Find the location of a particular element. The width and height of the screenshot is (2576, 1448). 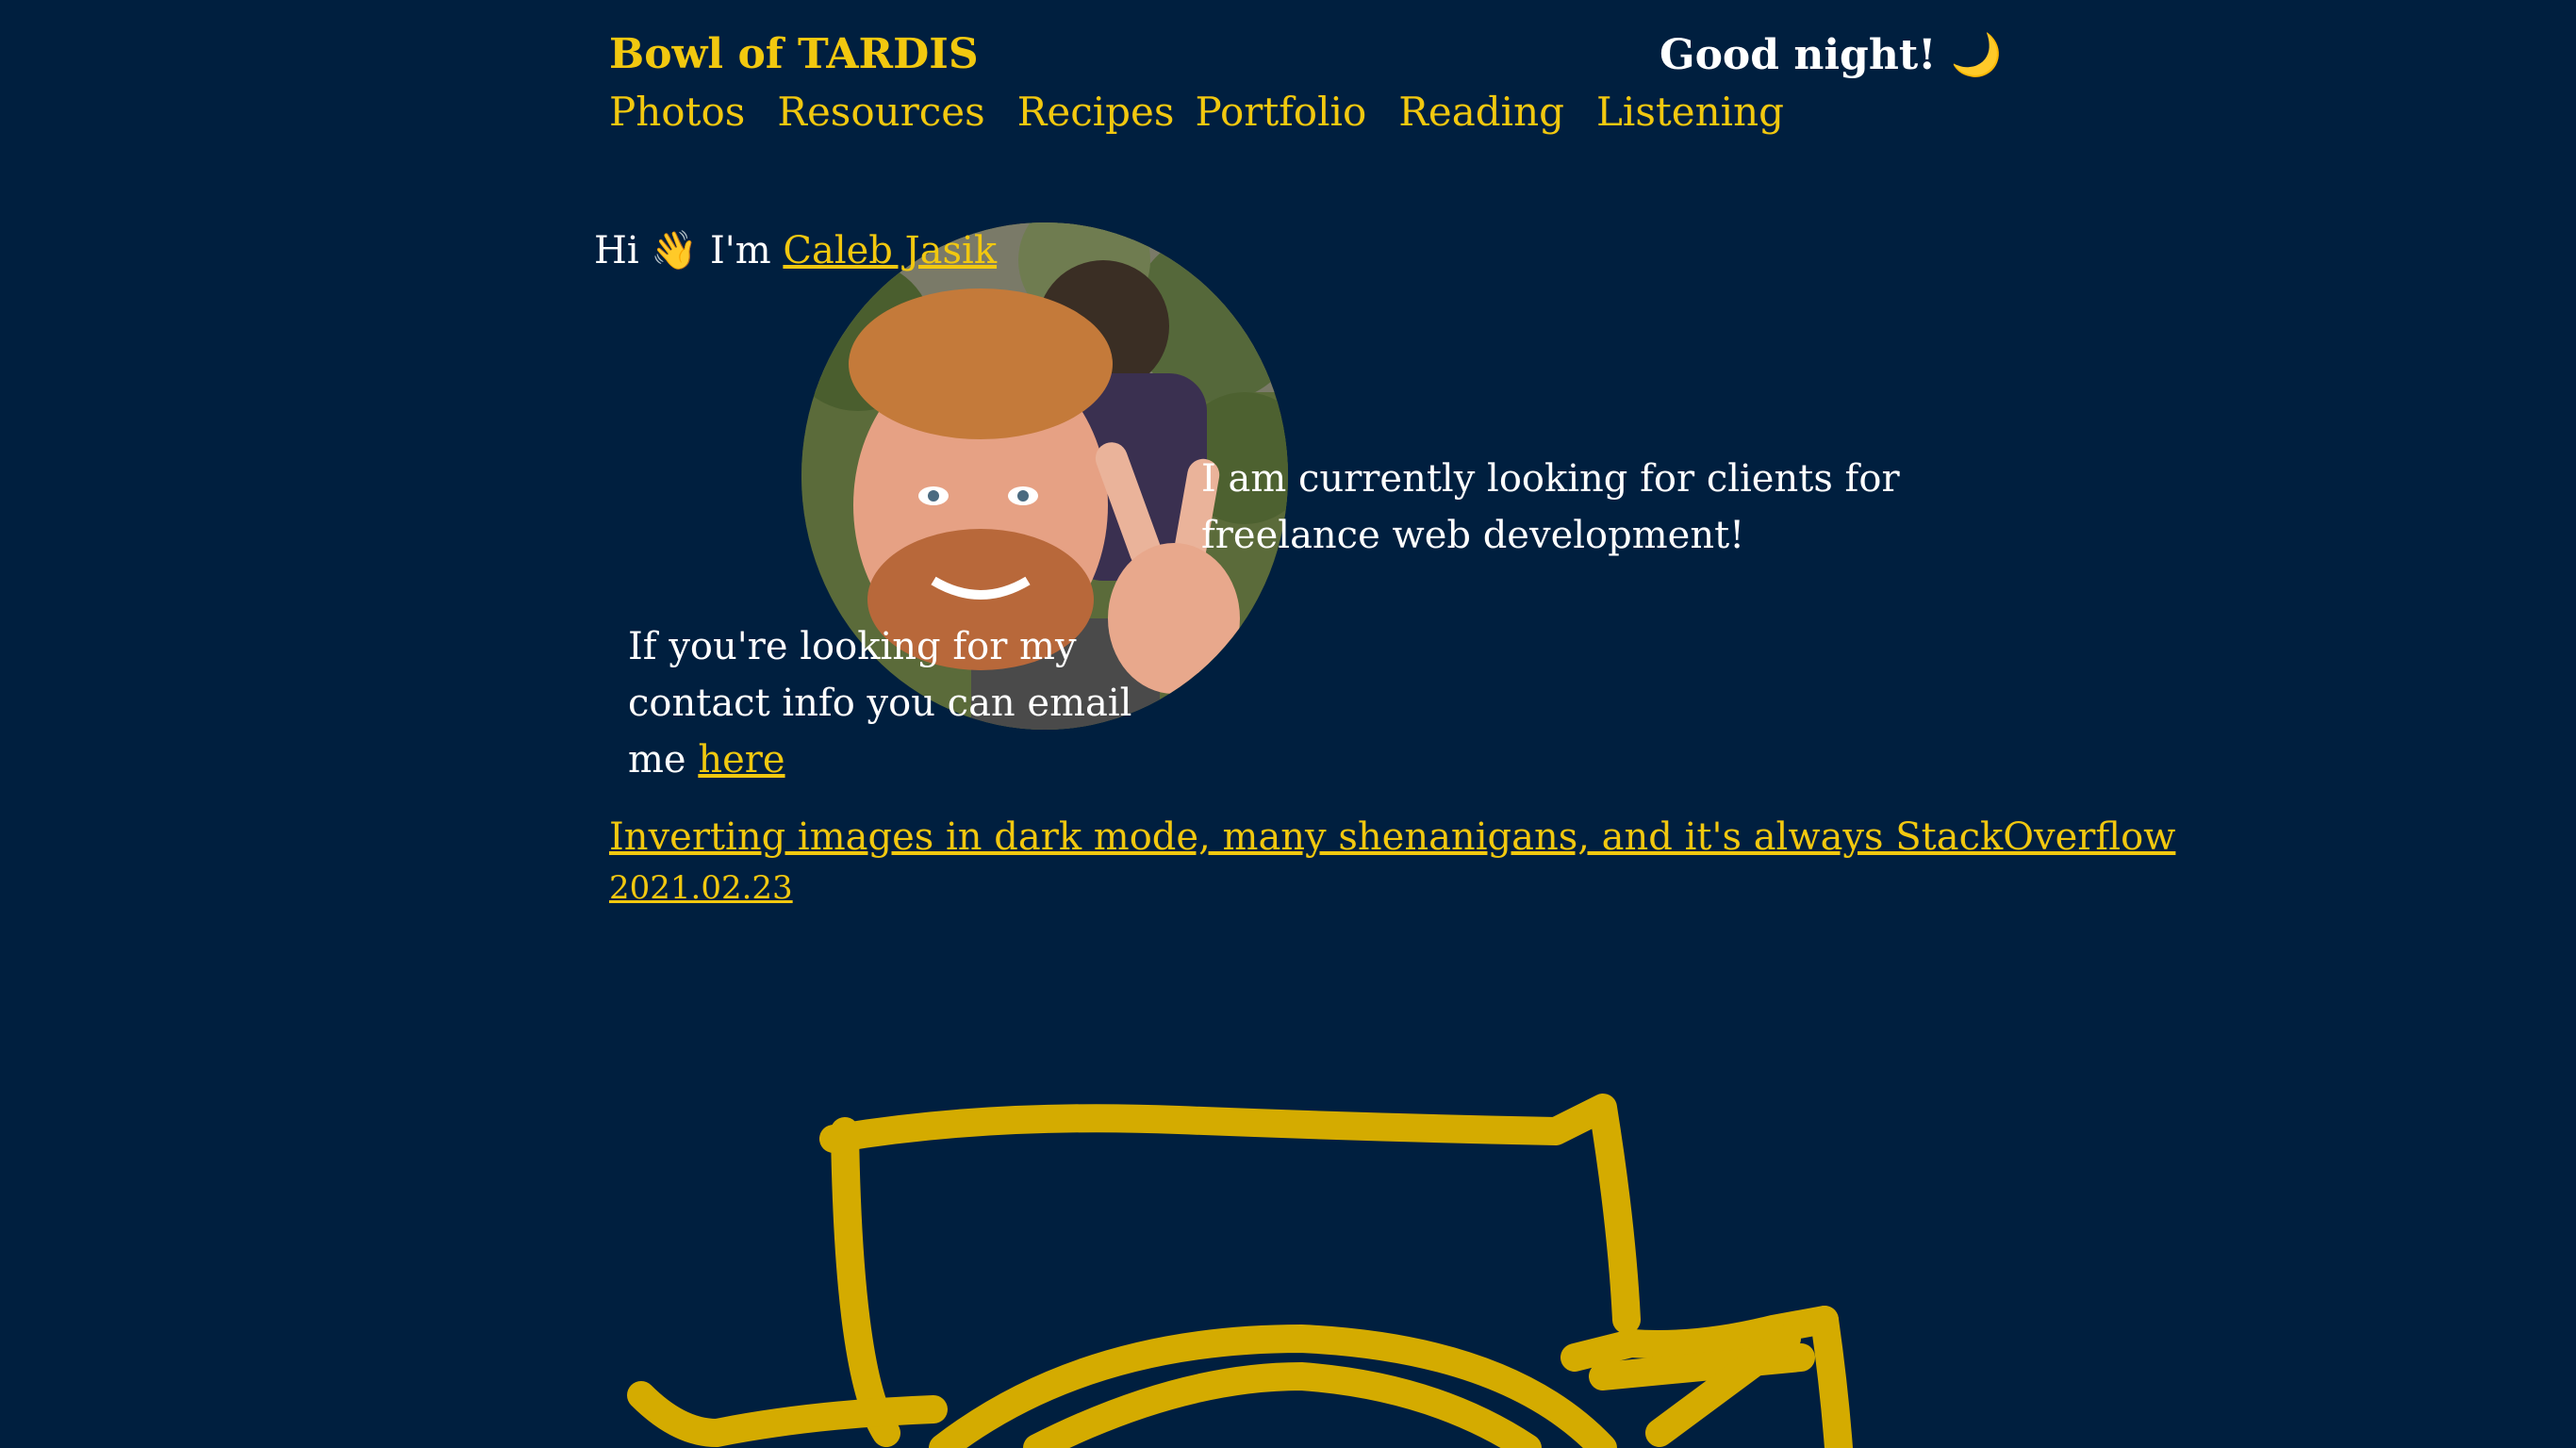

intro-im: I'm is located at coordinates (740, 250).